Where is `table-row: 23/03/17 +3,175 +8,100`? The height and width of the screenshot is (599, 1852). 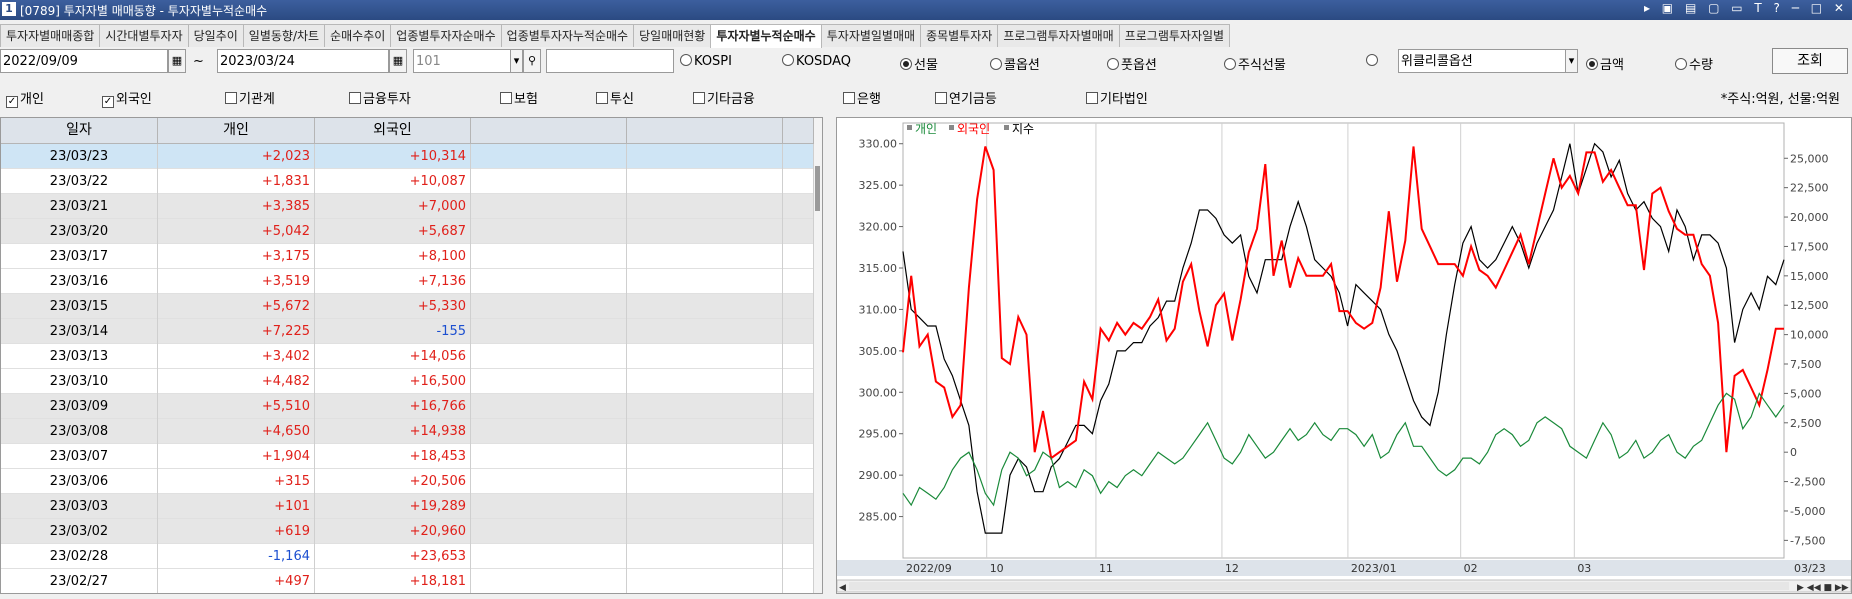 table-row: 23/03/17 +3,175 +8,100 is located at coordinates (407, 256).